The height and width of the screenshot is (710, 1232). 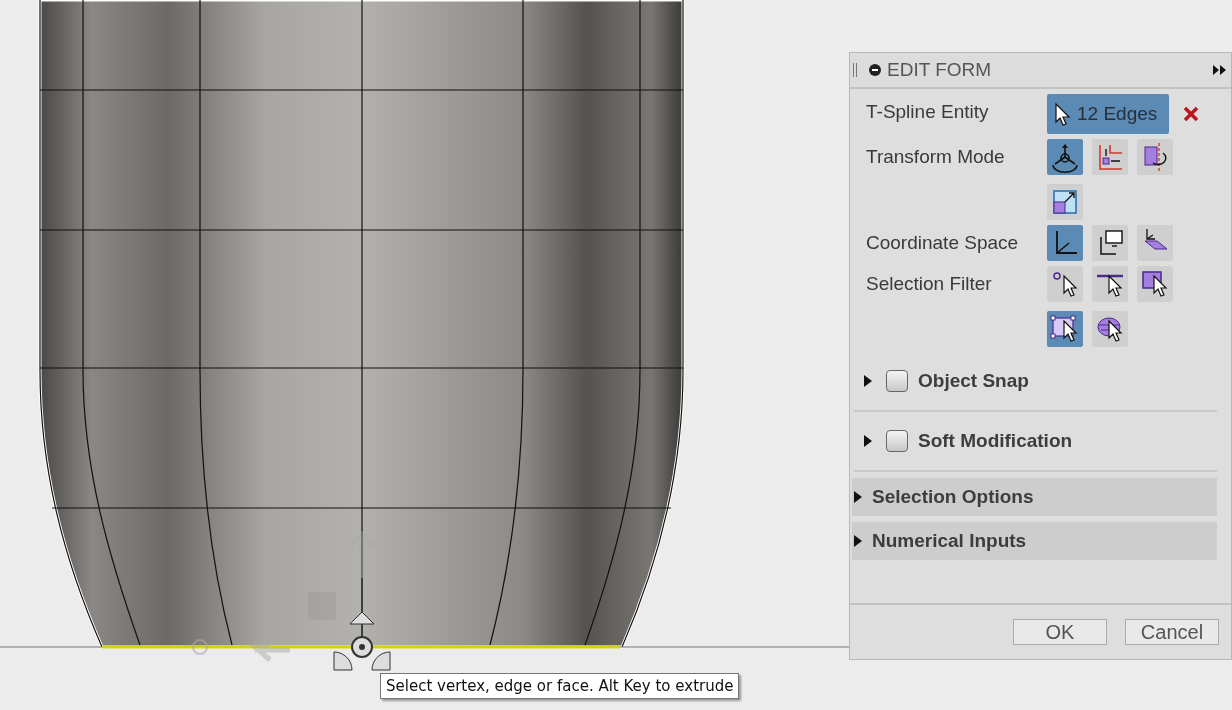 What do you see at coordinates (1060, 632) in the screenshot?
I see `ok-button: OK` at bounding box center [1060, 632].